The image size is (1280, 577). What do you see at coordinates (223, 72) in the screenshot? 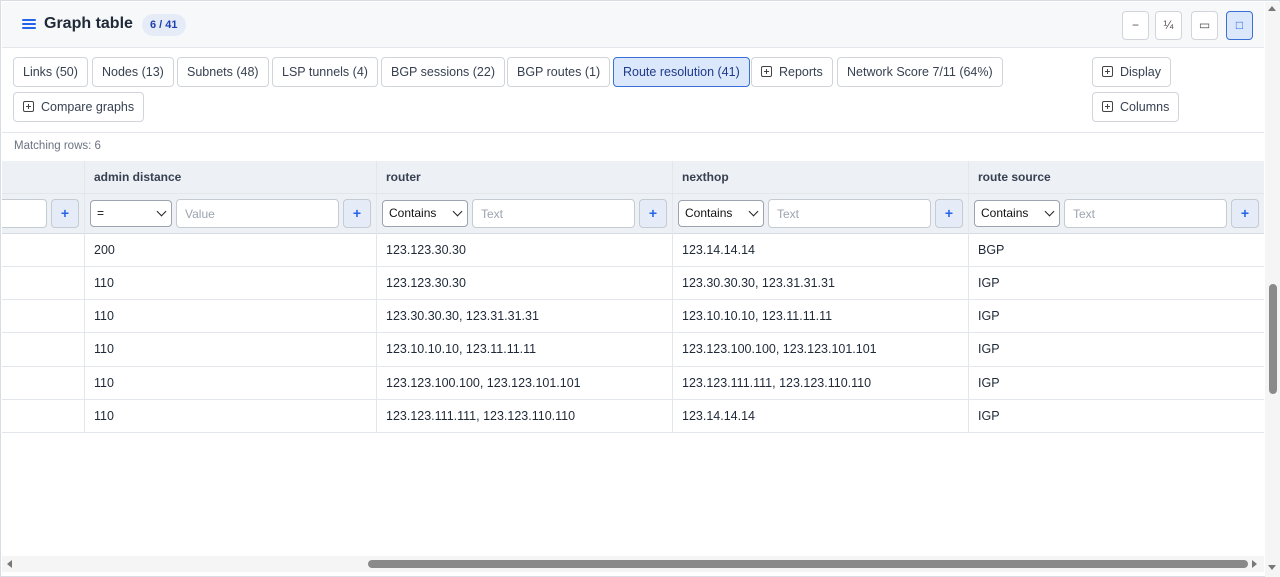
I see `tab-subnets: Subnets (48)` at bounding box center [223, 72].